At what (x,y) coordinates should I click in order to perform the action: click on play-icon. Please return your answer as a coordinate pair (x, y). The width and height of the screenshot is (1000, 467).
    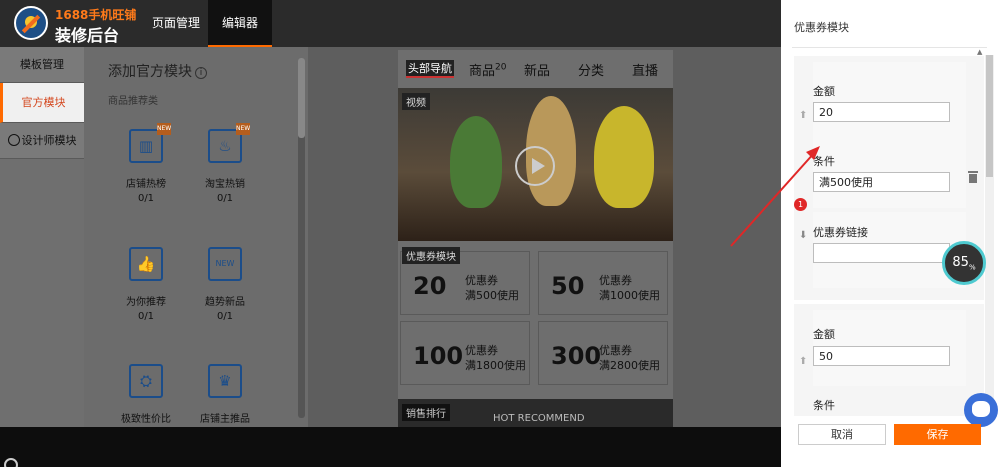
    Looking at the image, I should click on (535, 166).